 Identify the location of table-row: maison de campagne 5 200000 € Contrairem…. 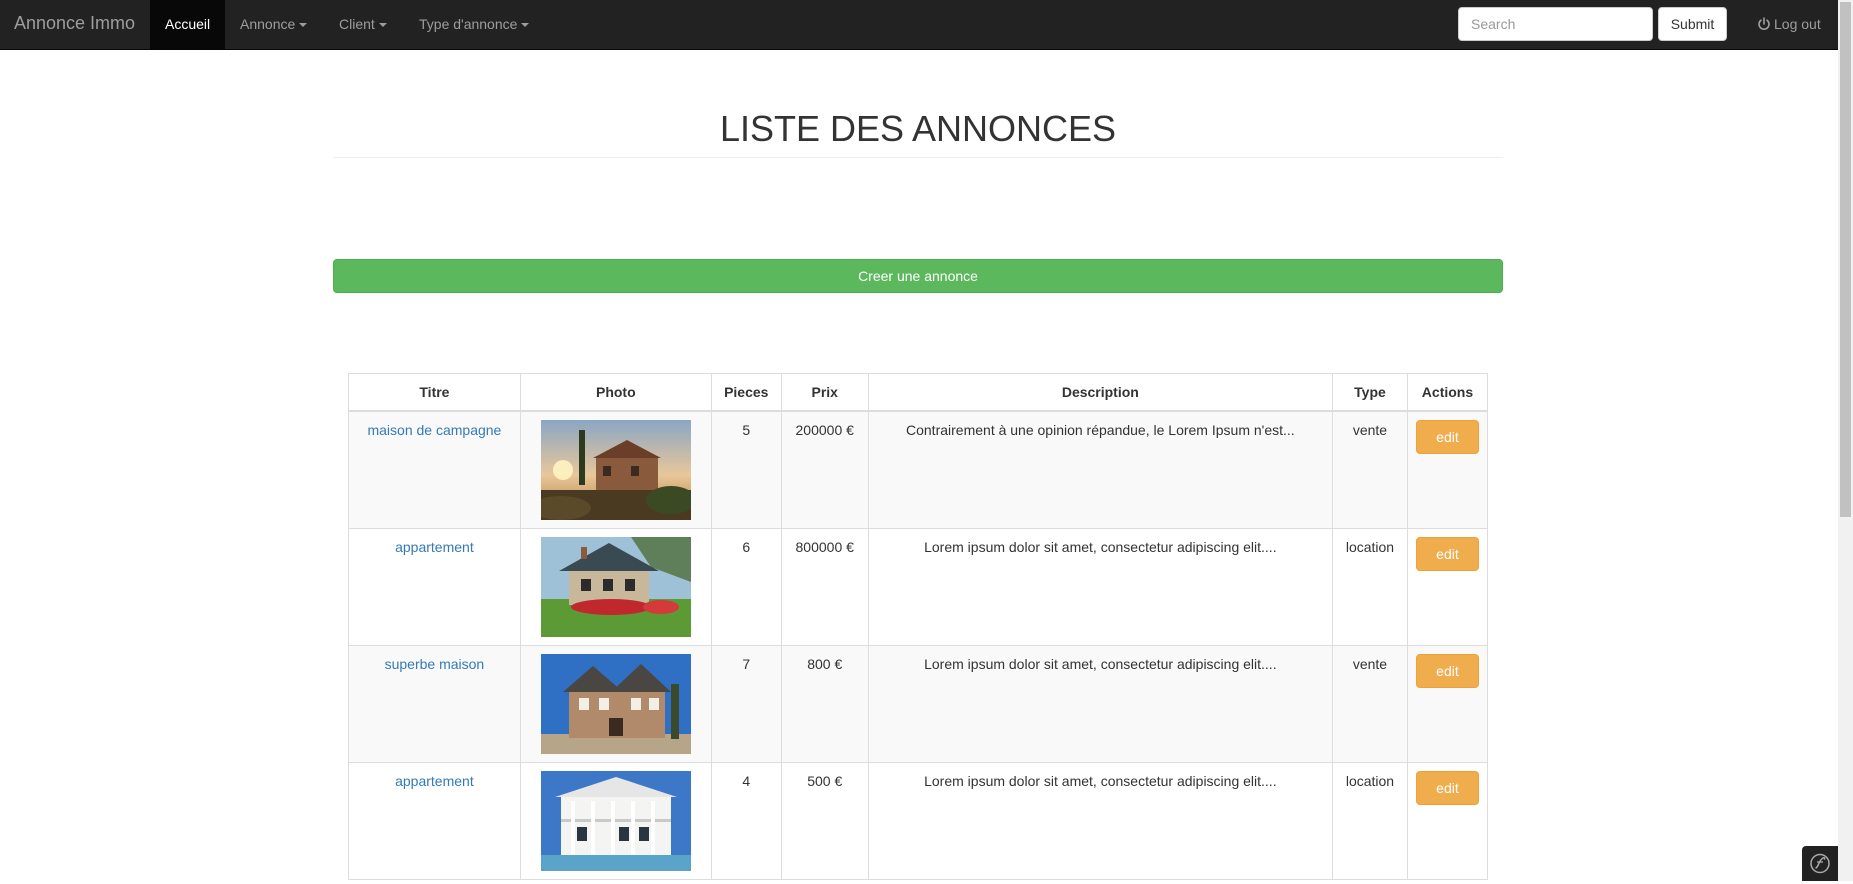
(918, 469).